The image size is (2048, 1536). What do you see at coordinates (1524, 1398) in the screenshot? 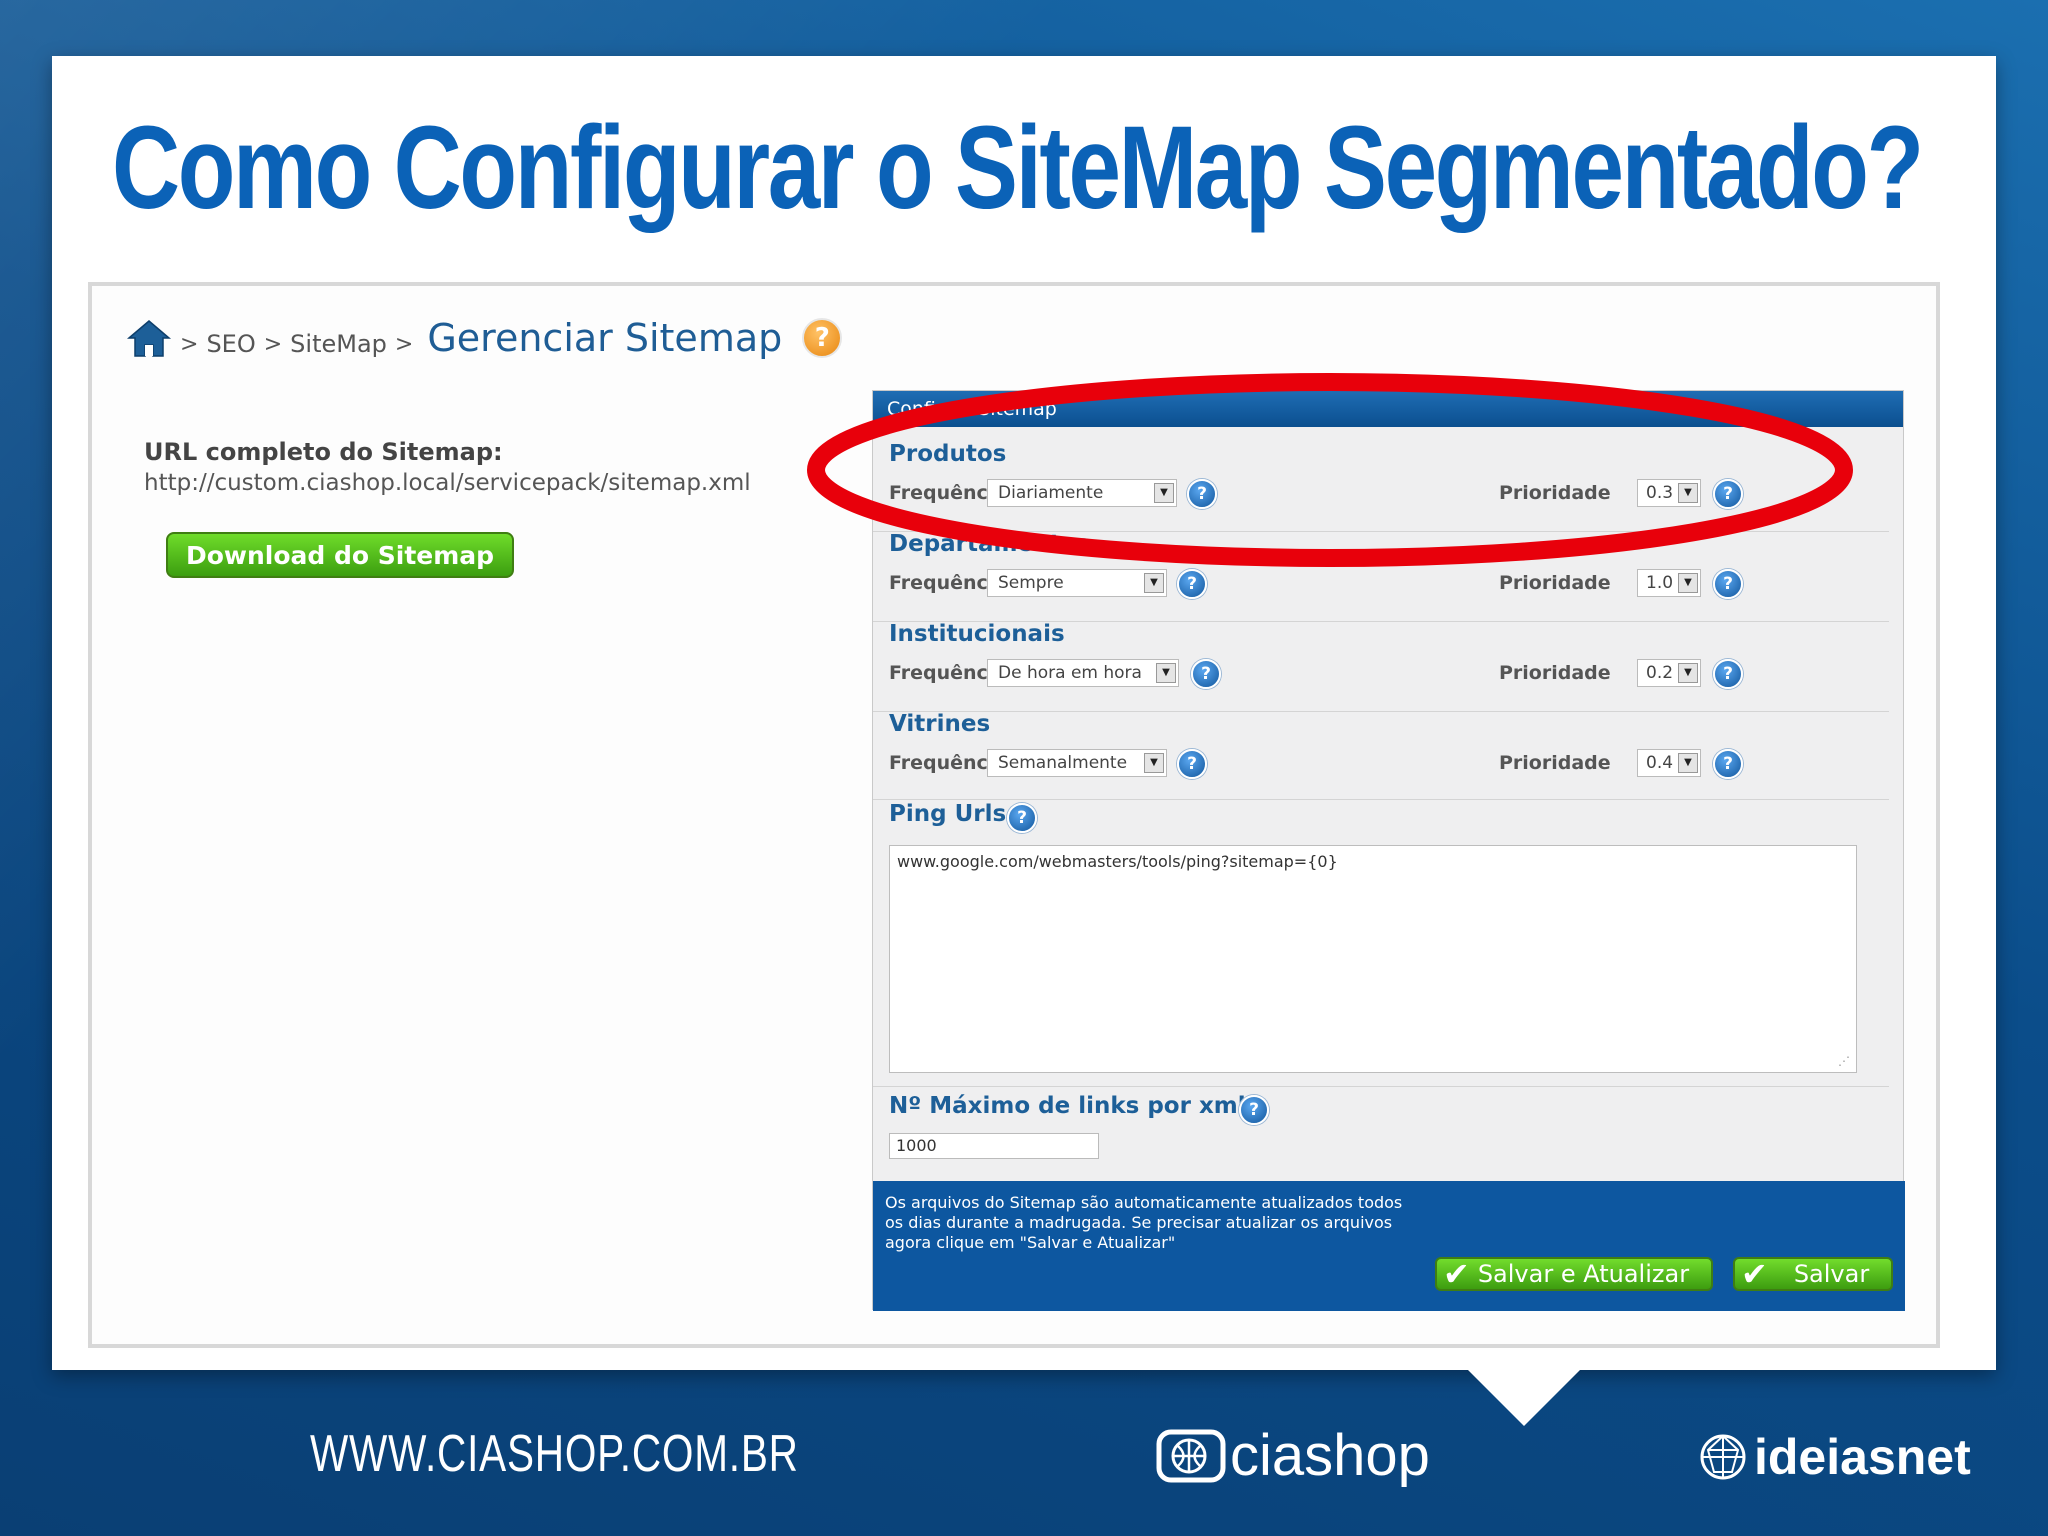
I see `slide-pointer` at bounding box center [1524, 1398].